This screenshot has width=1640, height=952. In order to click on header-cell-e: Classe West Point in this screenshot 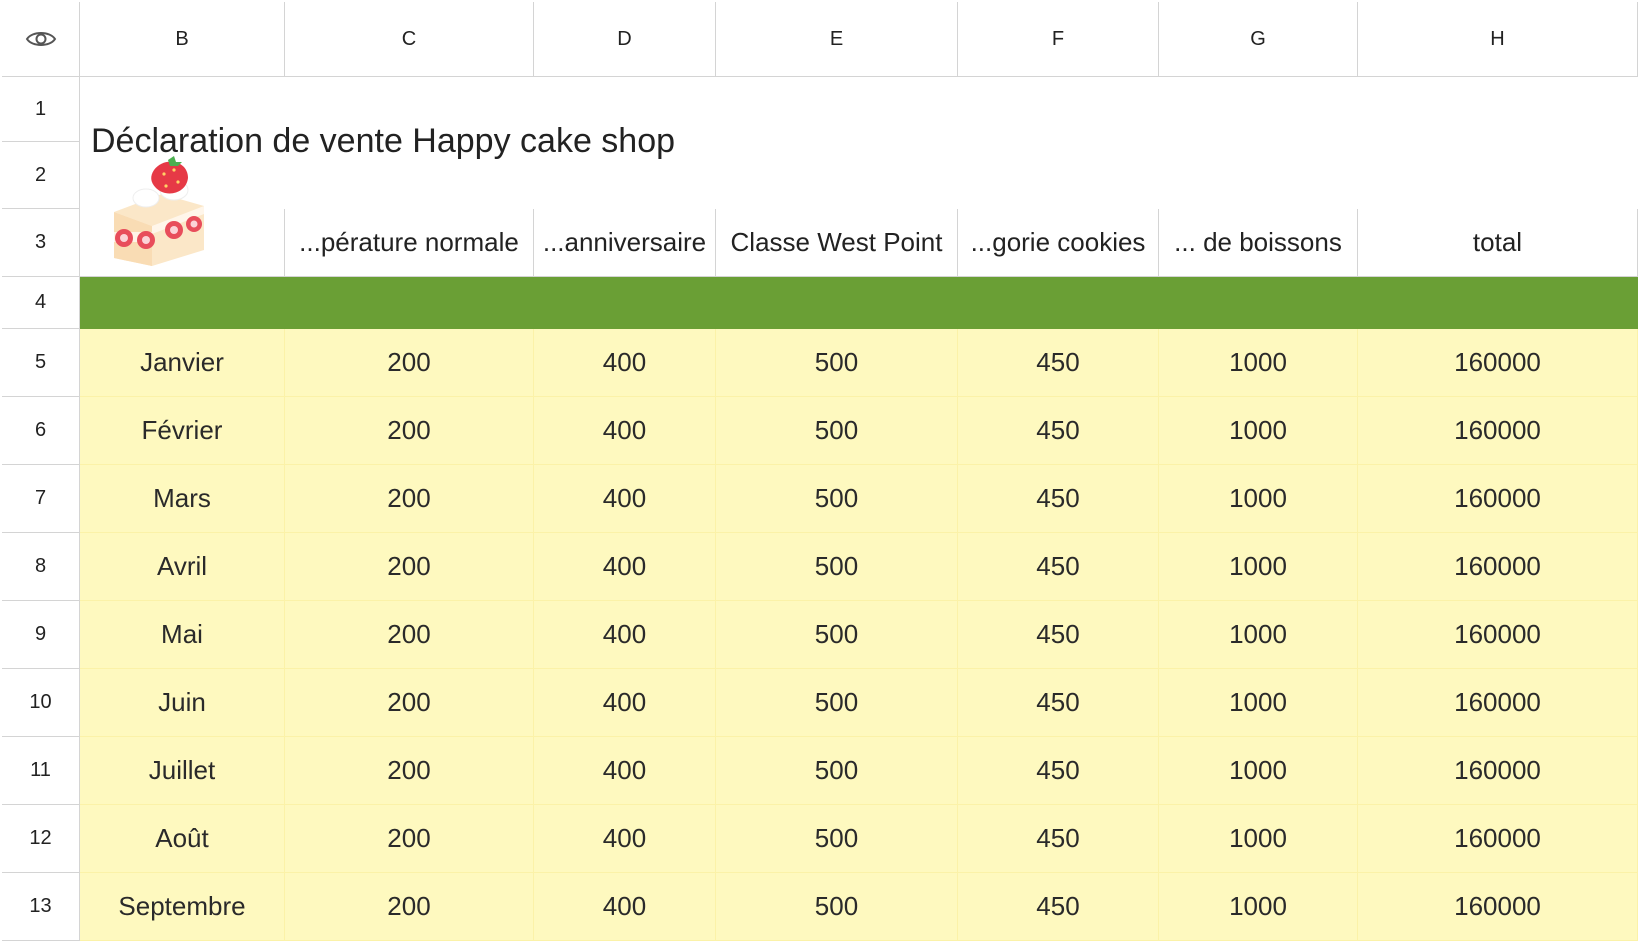, I will do `click(837, 243)`.